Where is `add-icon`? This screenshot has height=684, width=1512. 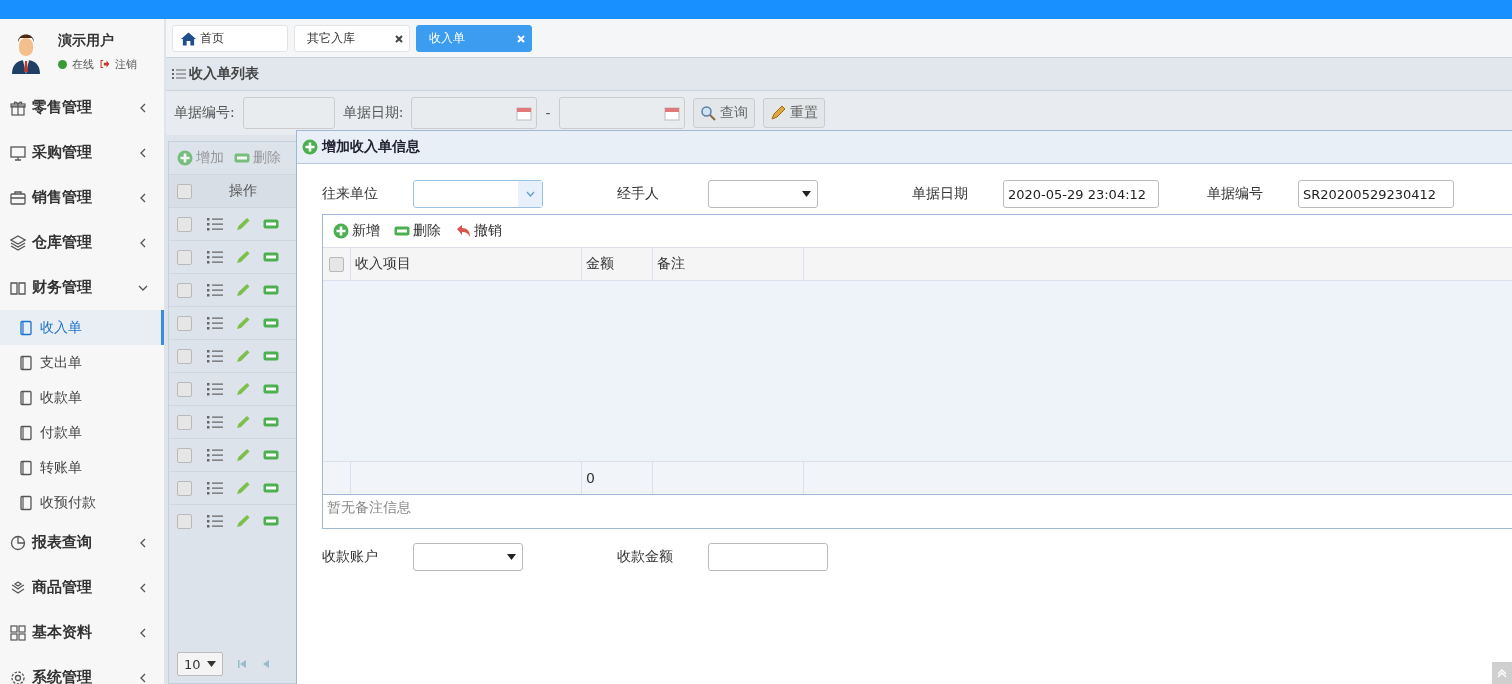
add-icon is located at coordinates (341, 231).